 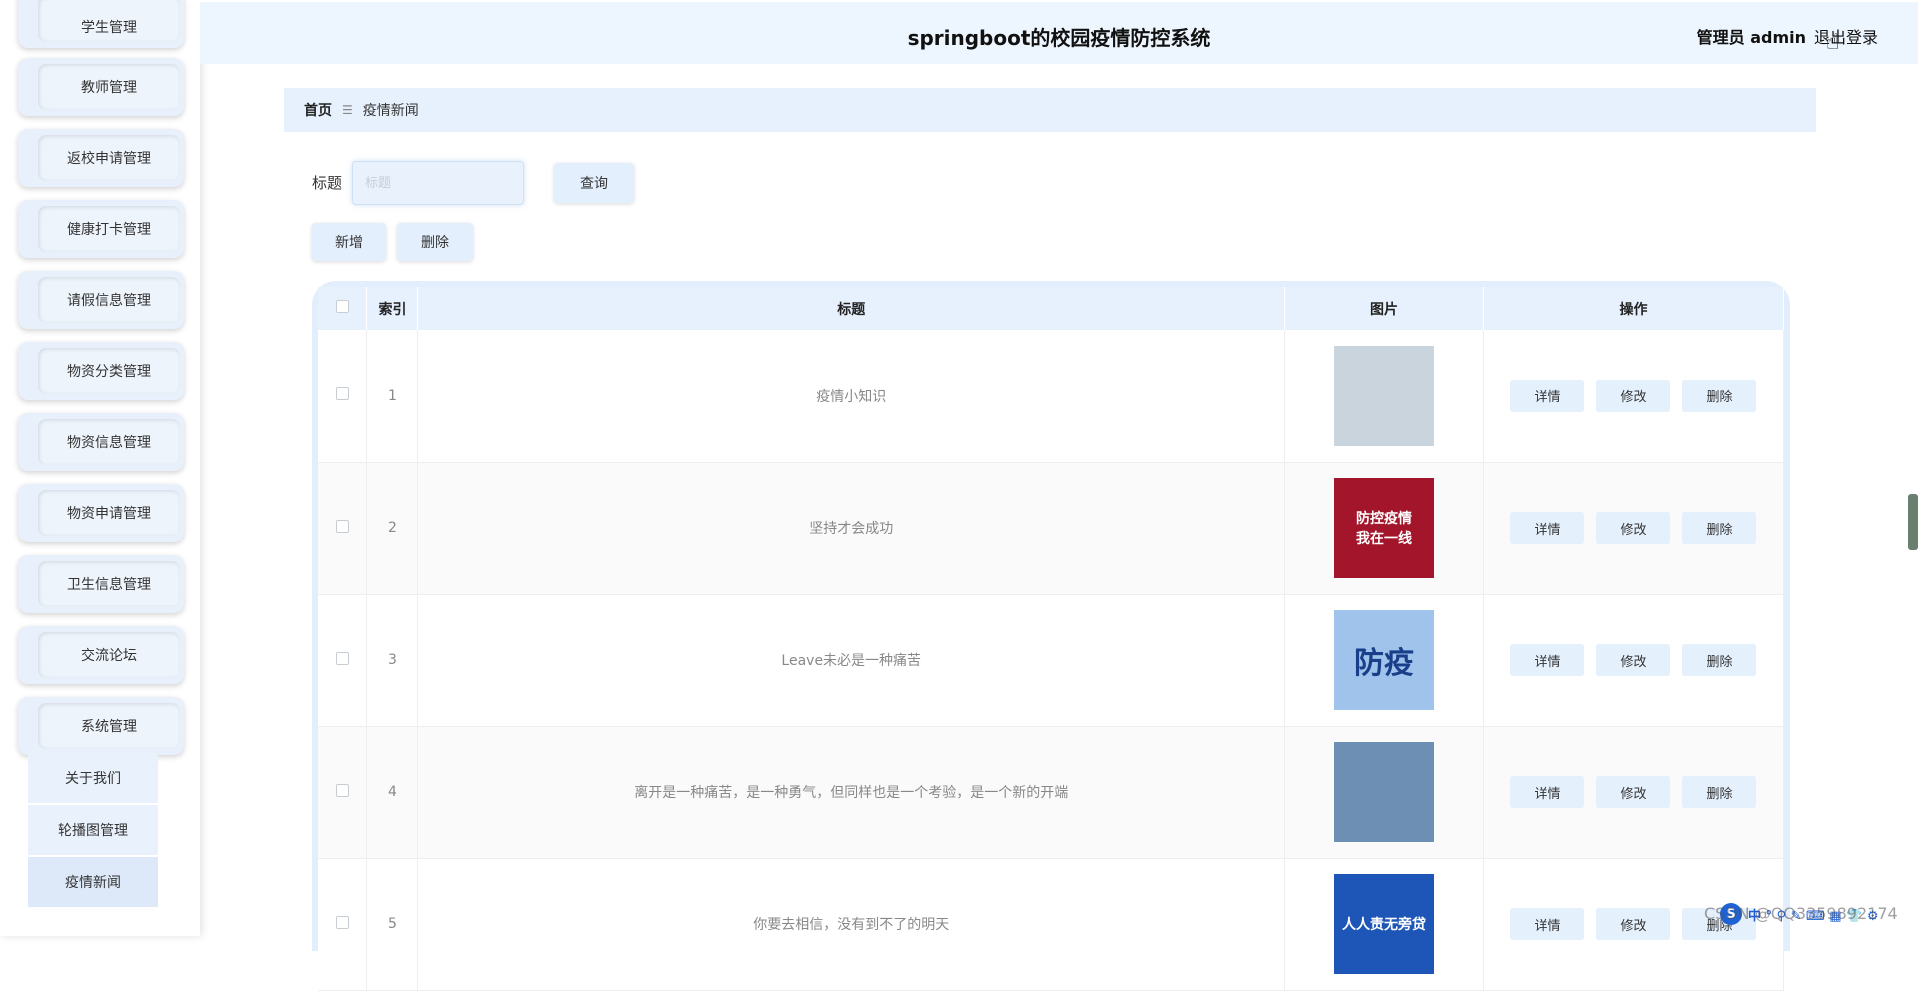 What do you see at coordinates (349, 242) in the screenshot?
I see `add-button: 新增` at bounding box center [349, 242].